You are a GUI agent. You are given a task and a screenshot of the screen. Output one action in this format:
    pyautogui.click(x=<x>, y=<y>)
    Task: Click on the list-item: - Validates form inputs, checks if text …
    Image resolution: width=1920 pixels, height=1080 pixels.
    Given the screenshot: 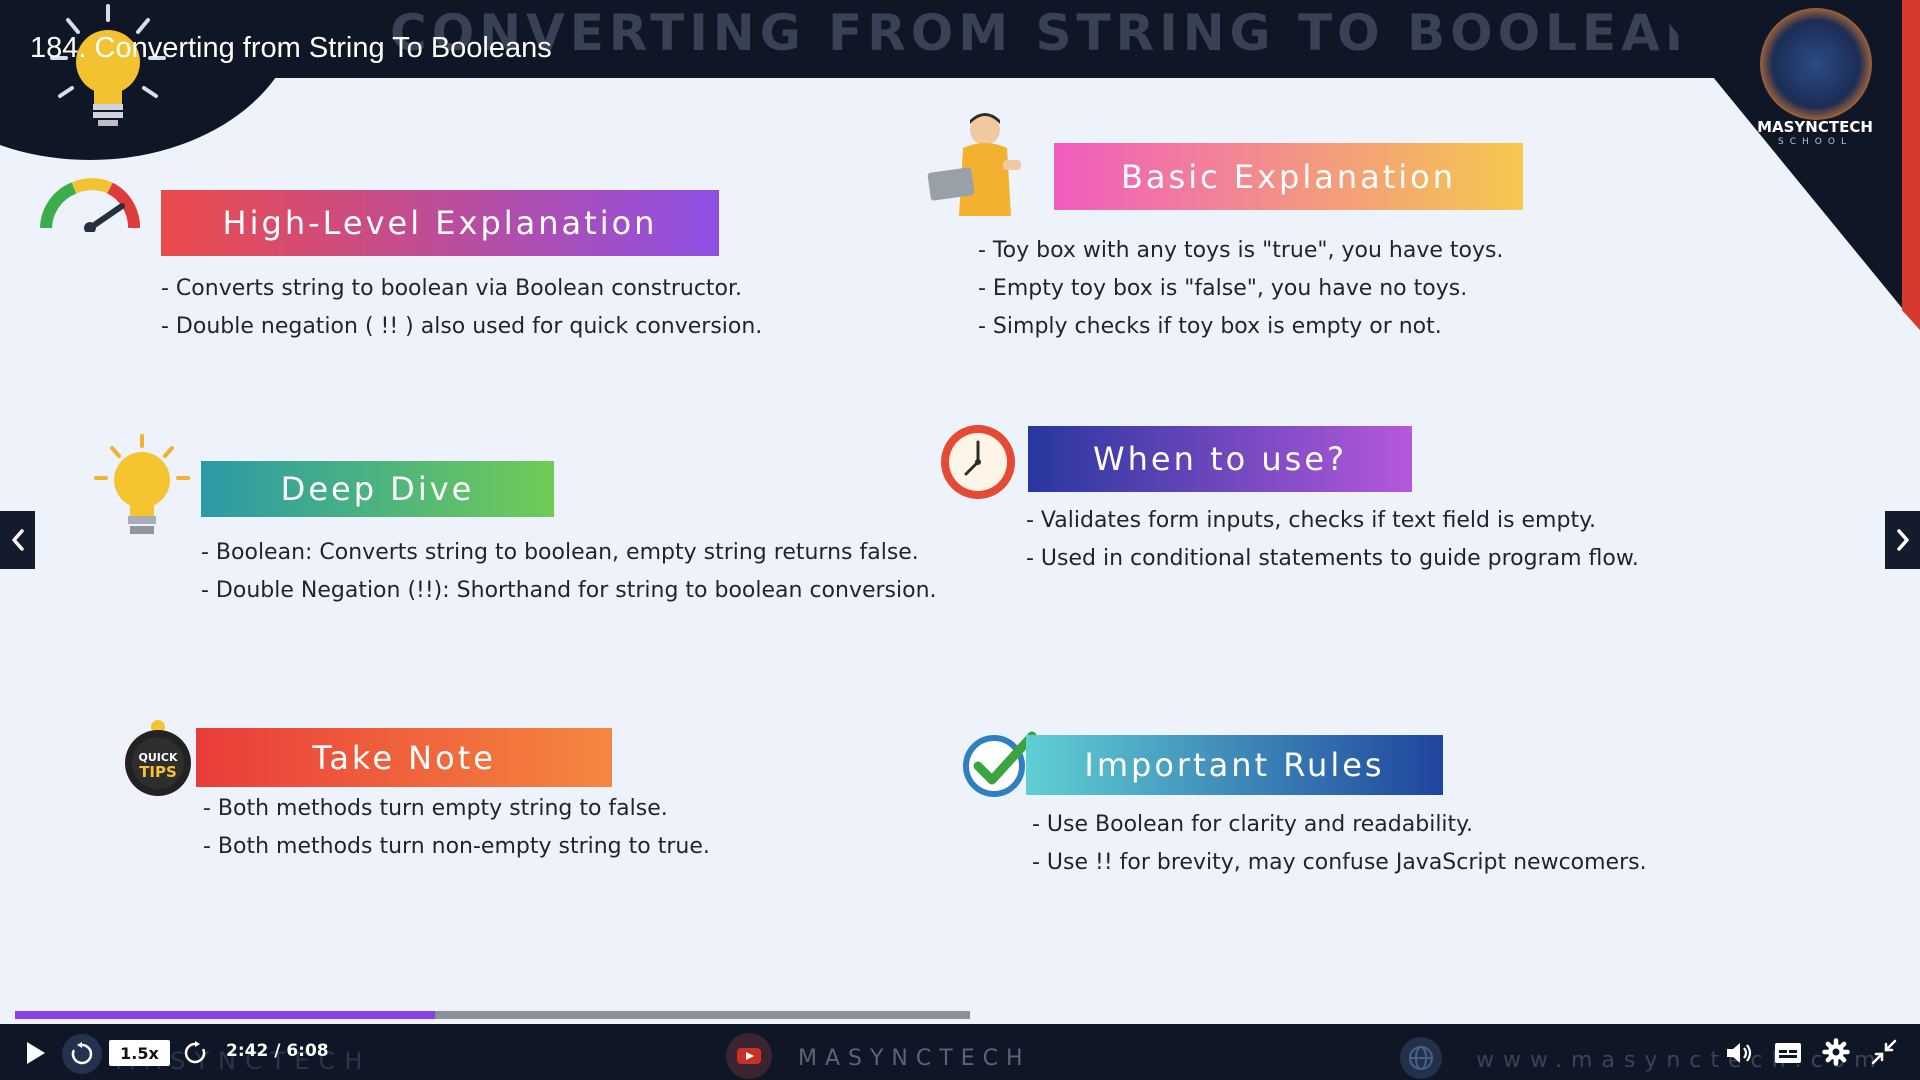 What is the action you would take?
    pyautogui.click(x=1311, y=520)
    